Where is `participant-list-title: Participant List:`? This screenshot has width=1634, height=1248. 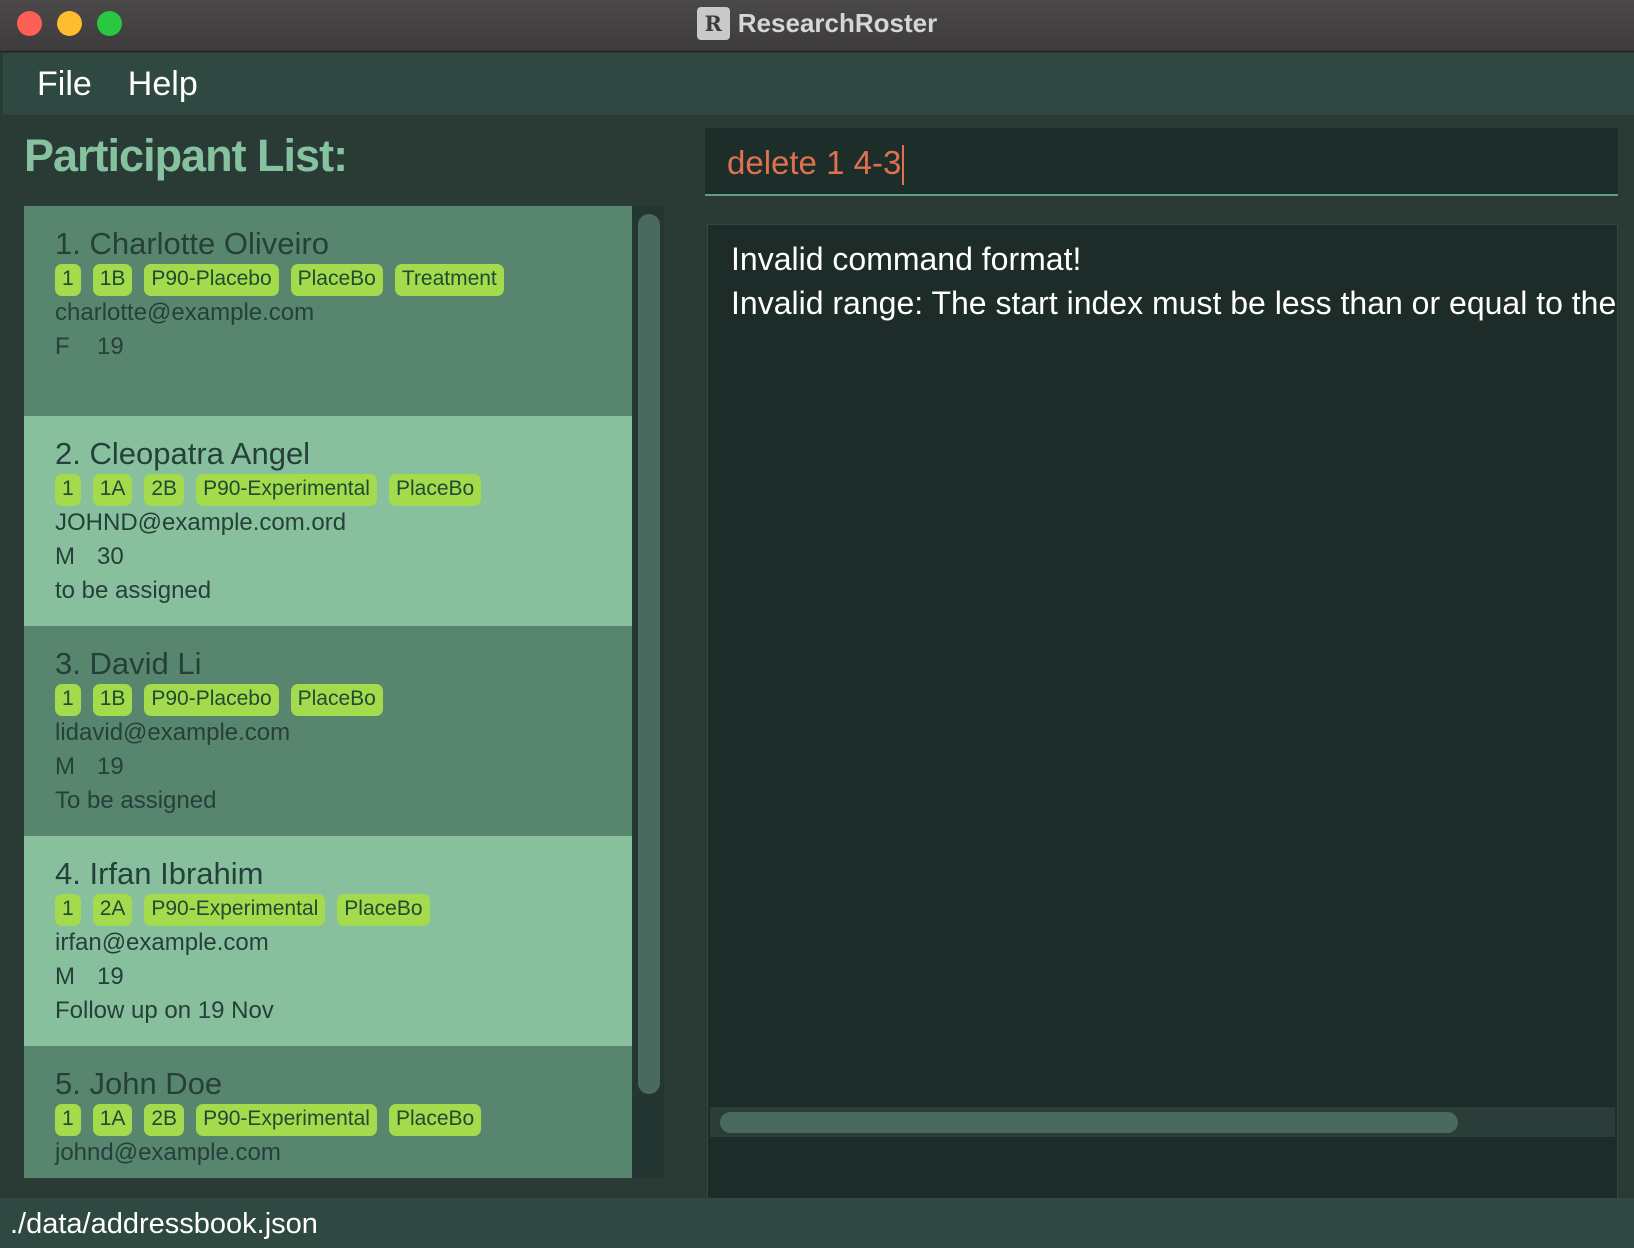 participant-list-title: Participant List: is located at coordinates (186, 155).